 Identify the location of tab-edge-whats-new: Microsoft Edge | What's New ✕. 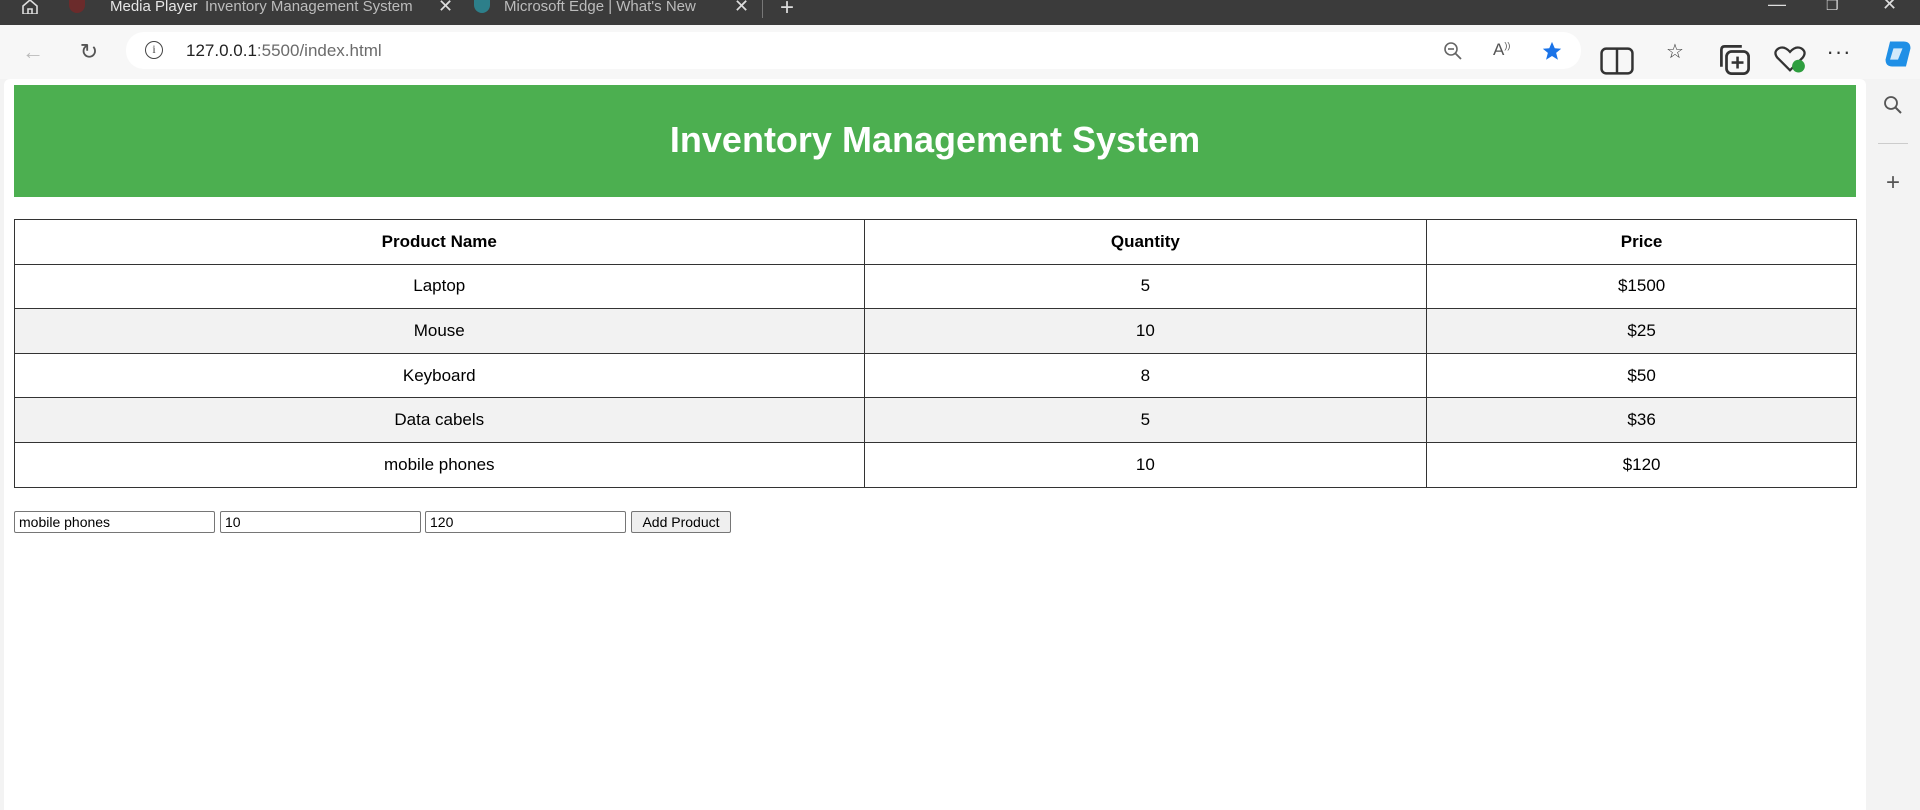
(612, 12).